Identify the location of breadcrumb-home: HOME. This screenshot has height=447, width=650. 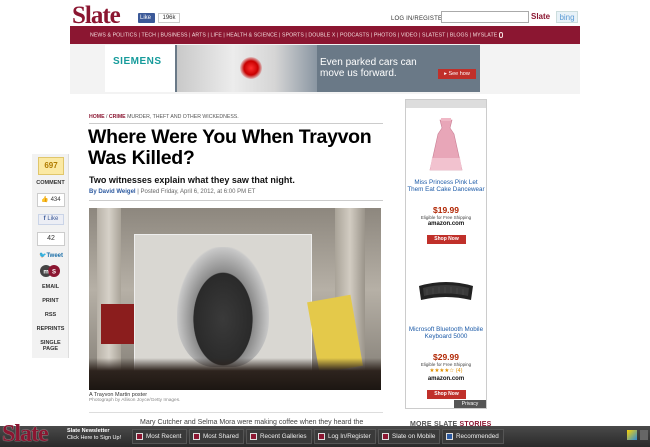
(97, 117).